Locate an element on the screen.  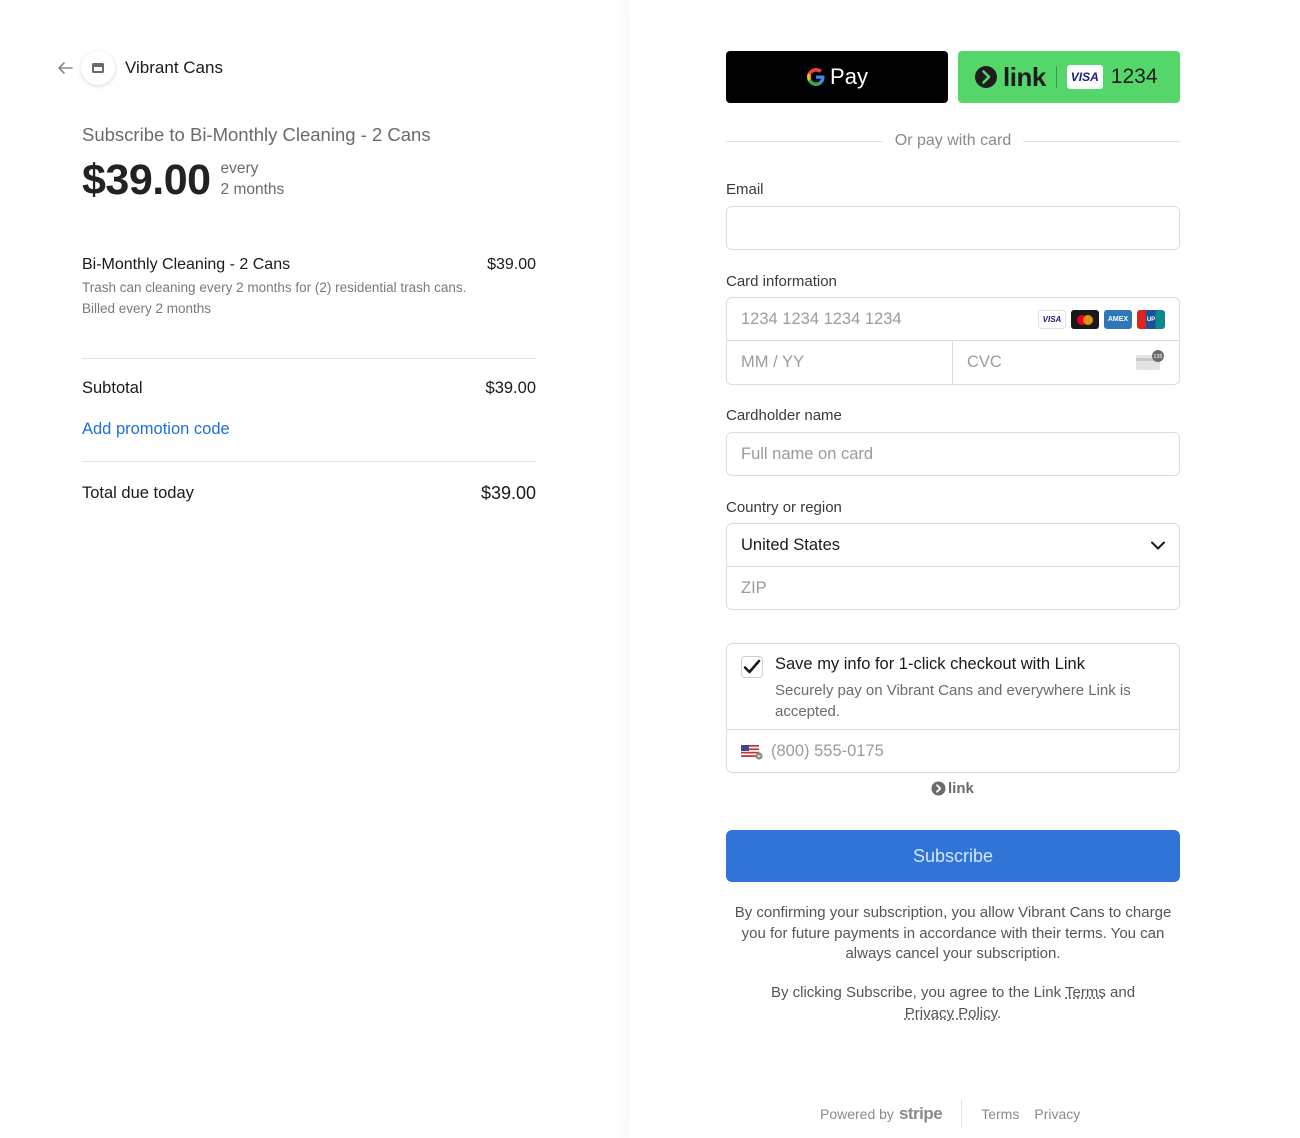
total-row: Total due today $39.00 is located at coordinates (309, 493).